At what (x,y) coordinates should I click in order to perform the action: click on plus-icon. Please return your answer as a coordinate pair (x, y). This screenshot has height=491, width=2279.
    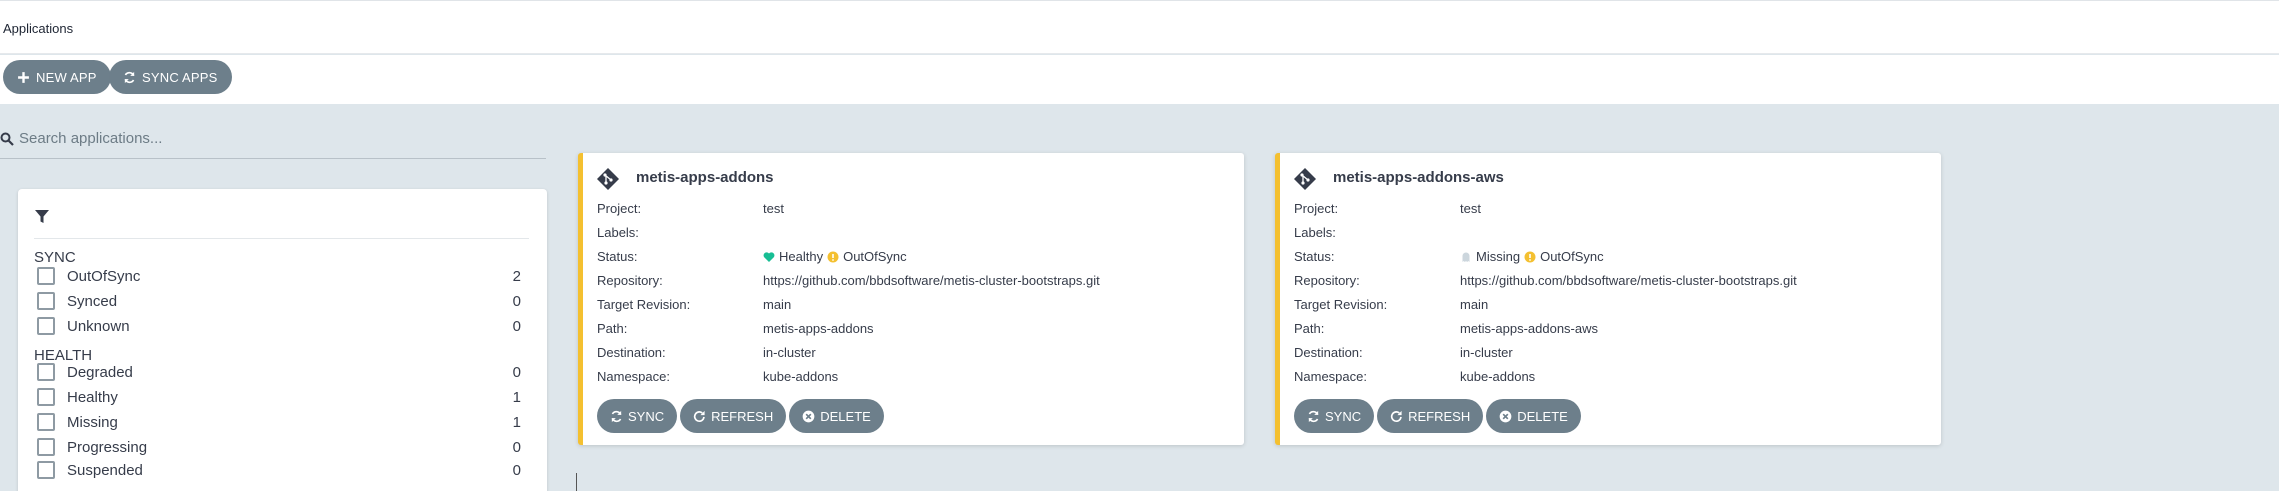
    Looking at the image, I should click on (23, 77).